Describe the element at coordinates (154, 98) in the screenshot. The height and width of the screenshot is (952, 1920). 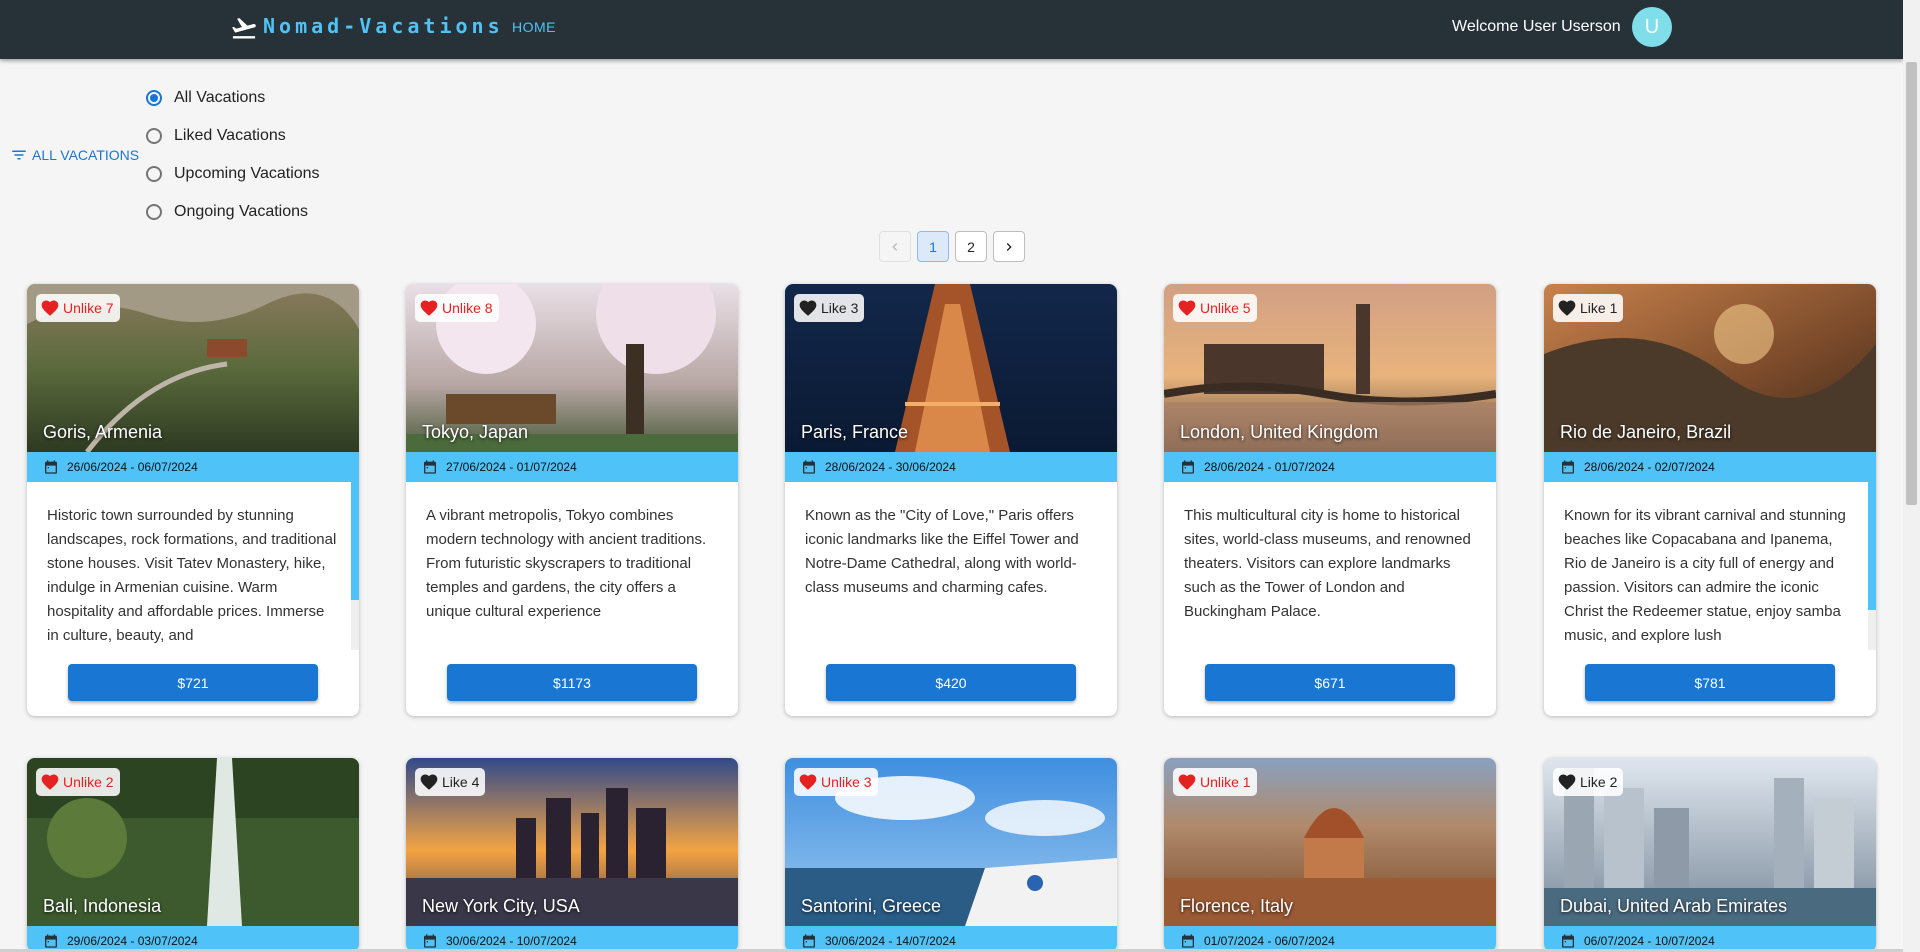
I see `radio-checked-icon` at that location.